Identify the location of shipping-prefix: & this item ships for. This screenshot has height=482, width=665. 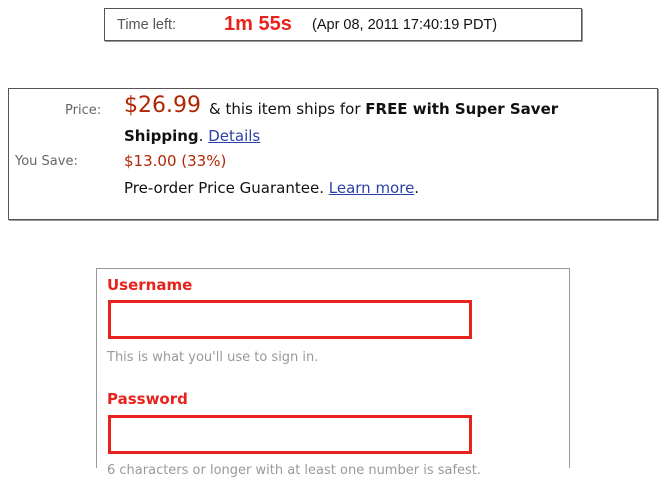
(285, 109).